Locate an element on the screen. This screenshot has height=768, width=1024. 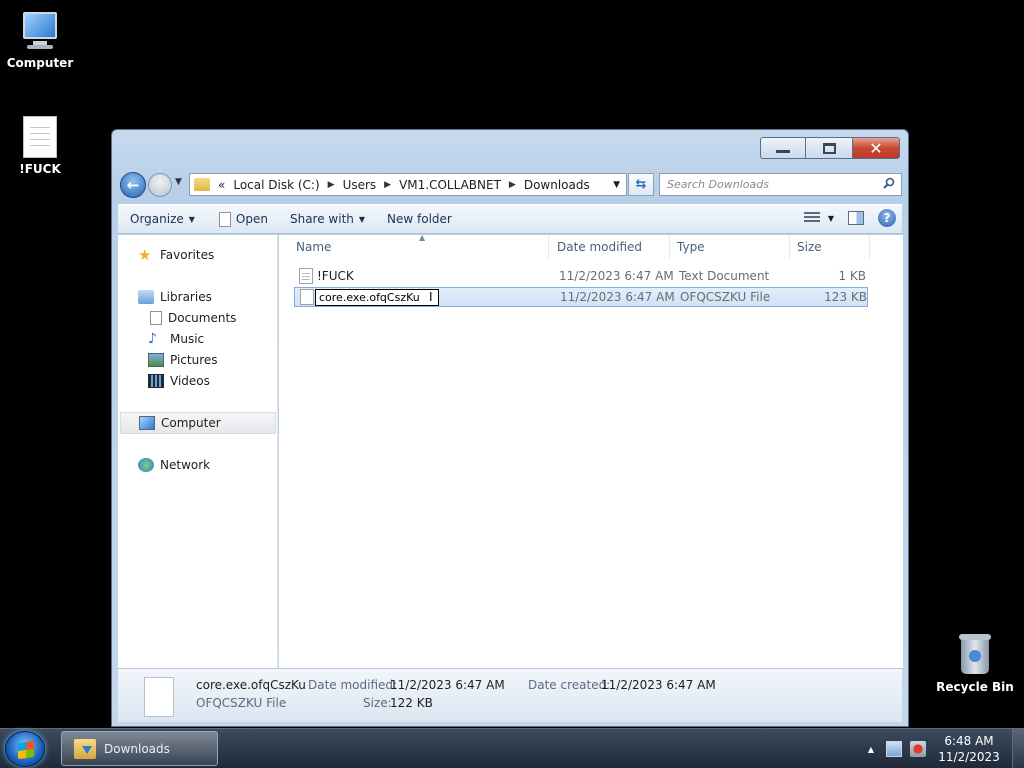
nav-documents: Documents is located at coordinates (193, 318).